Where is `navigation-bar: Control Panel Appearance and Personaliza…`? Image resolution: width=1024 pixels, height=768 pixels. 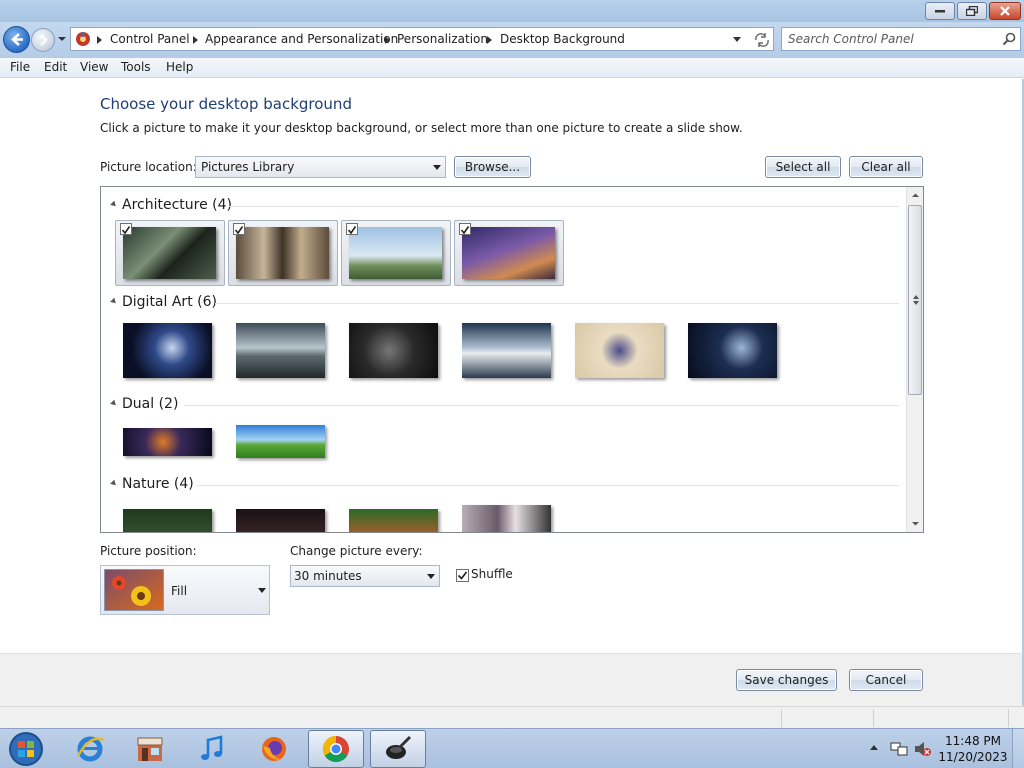
navigation-bar: Control Panel Appearance and Personaliza… is located at coordinates (512, 40).